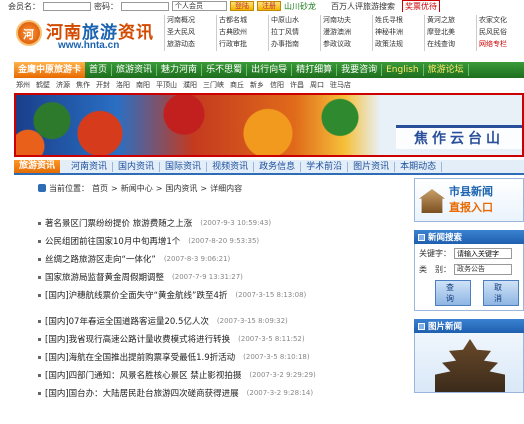  What do you see at coordinates (67, 6) in the screenshot?
I see `member-input` at bounding box center [67, 6].